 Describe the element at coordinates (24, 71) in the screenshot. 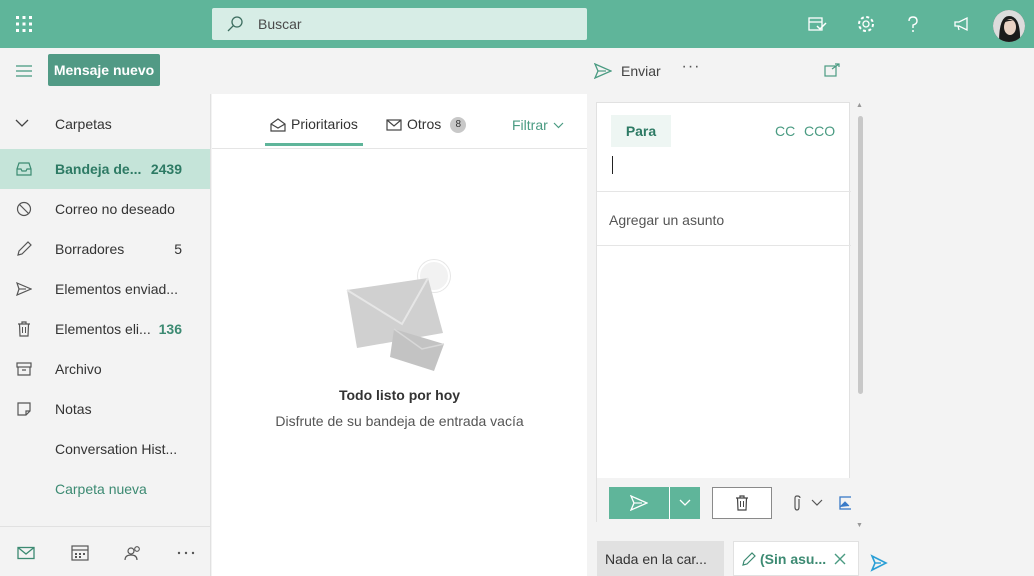

I see `hamburger-menu-icon` at that location.